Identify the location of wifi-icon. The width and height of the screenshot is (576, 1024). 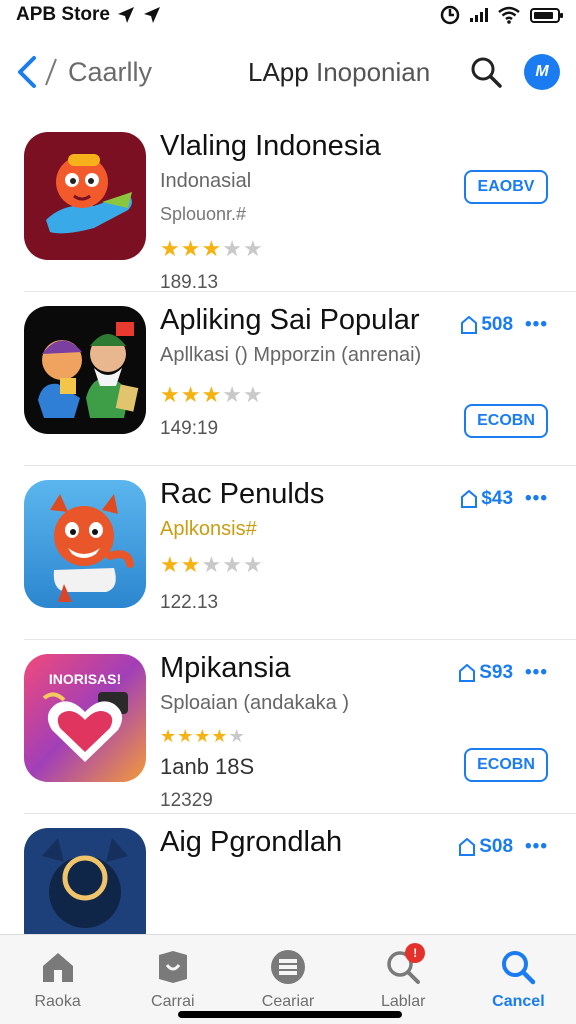
(509, 15).